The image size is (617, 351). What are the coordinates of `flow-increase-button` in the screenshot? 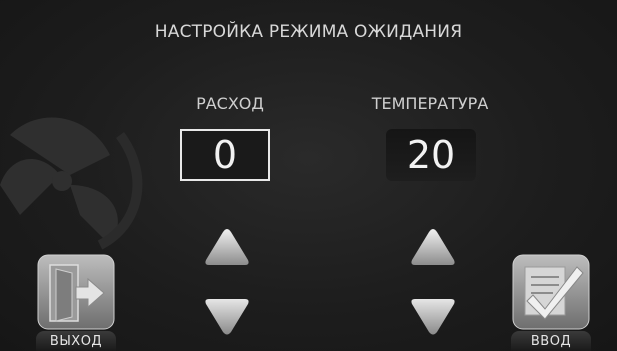 It's located at (227, 247).